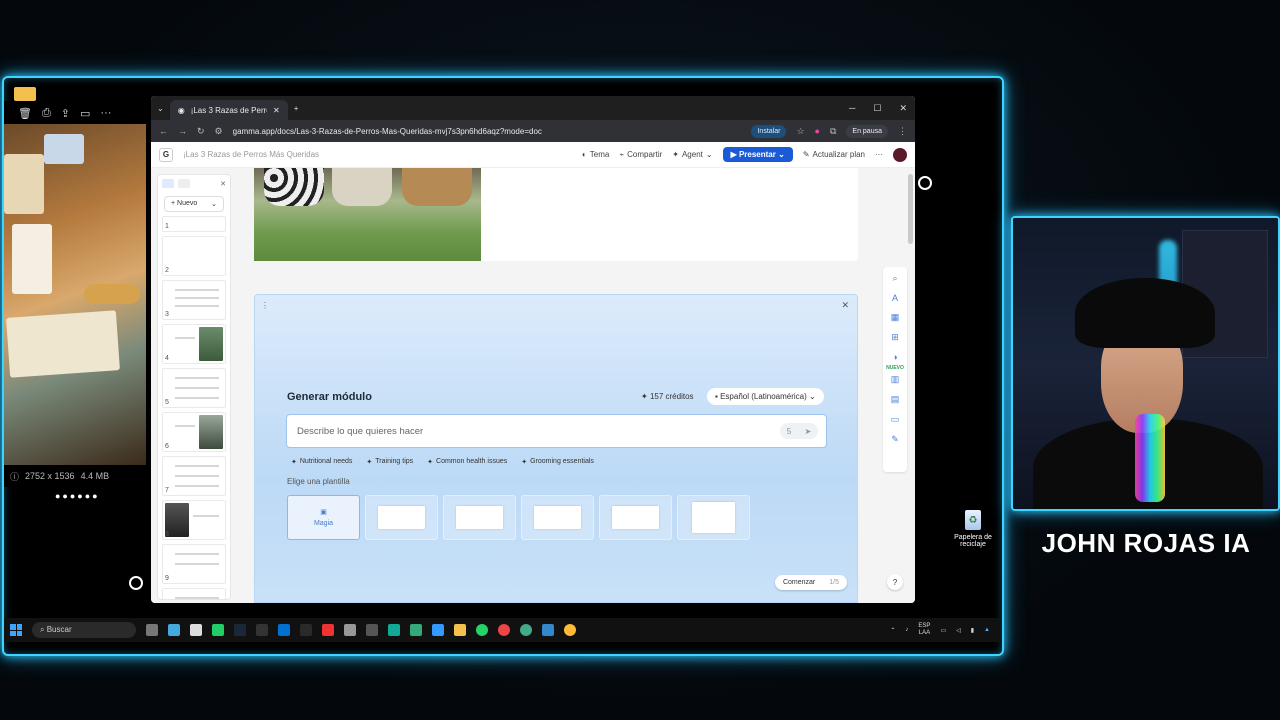 This screenshot has height=720, width=1280. What do you see at coordinates (972, 630) in the screenshot?
I see `battery-icon: ▮` at bounding box center [972, 630].